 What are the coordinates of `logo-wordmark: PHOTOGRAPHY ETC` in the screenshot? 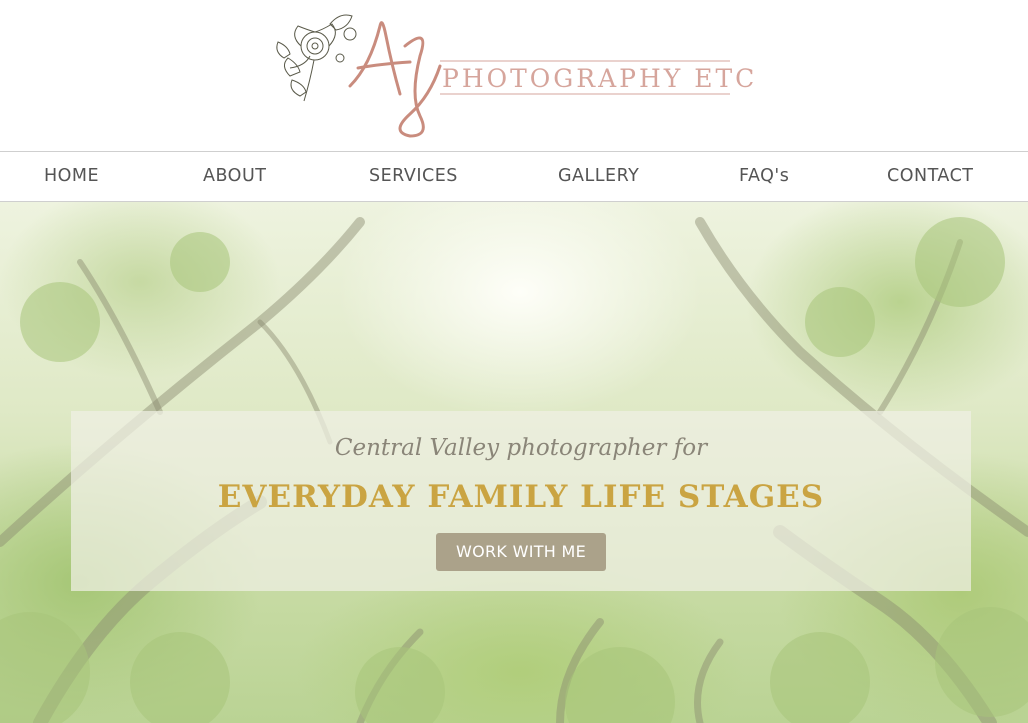 It's located at (600, 78).